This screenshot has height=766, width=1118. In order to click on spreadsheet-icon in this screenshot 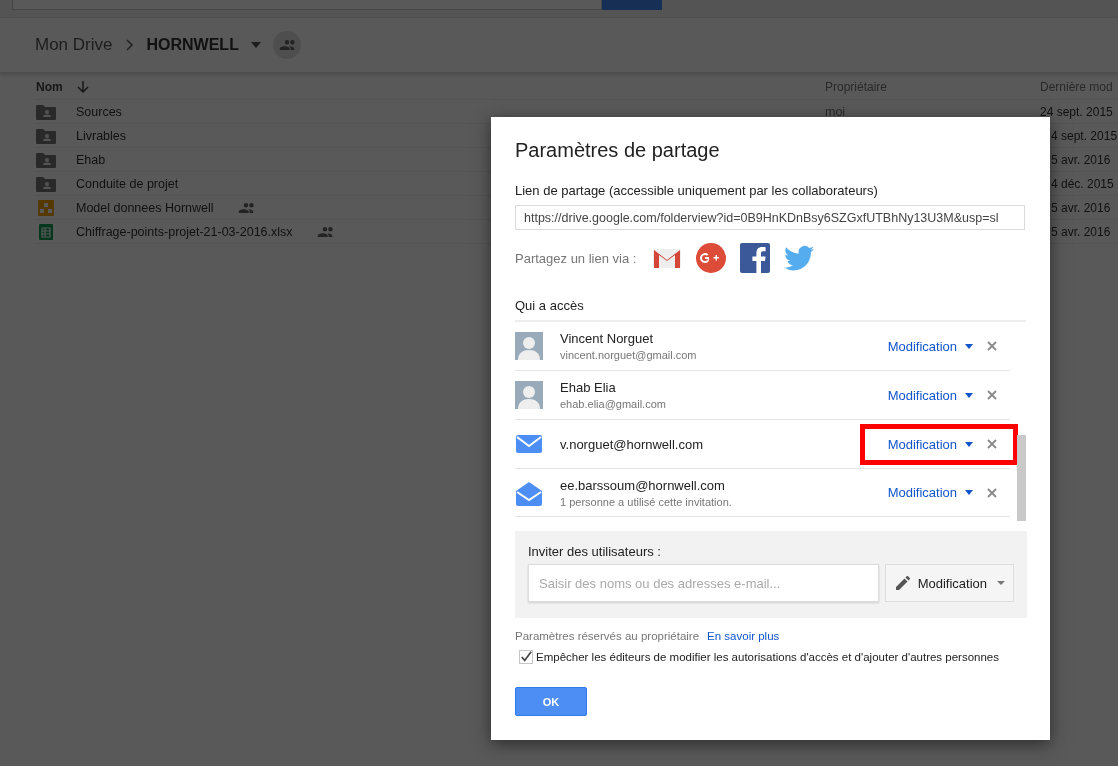, I will do `click(46, 231)`.